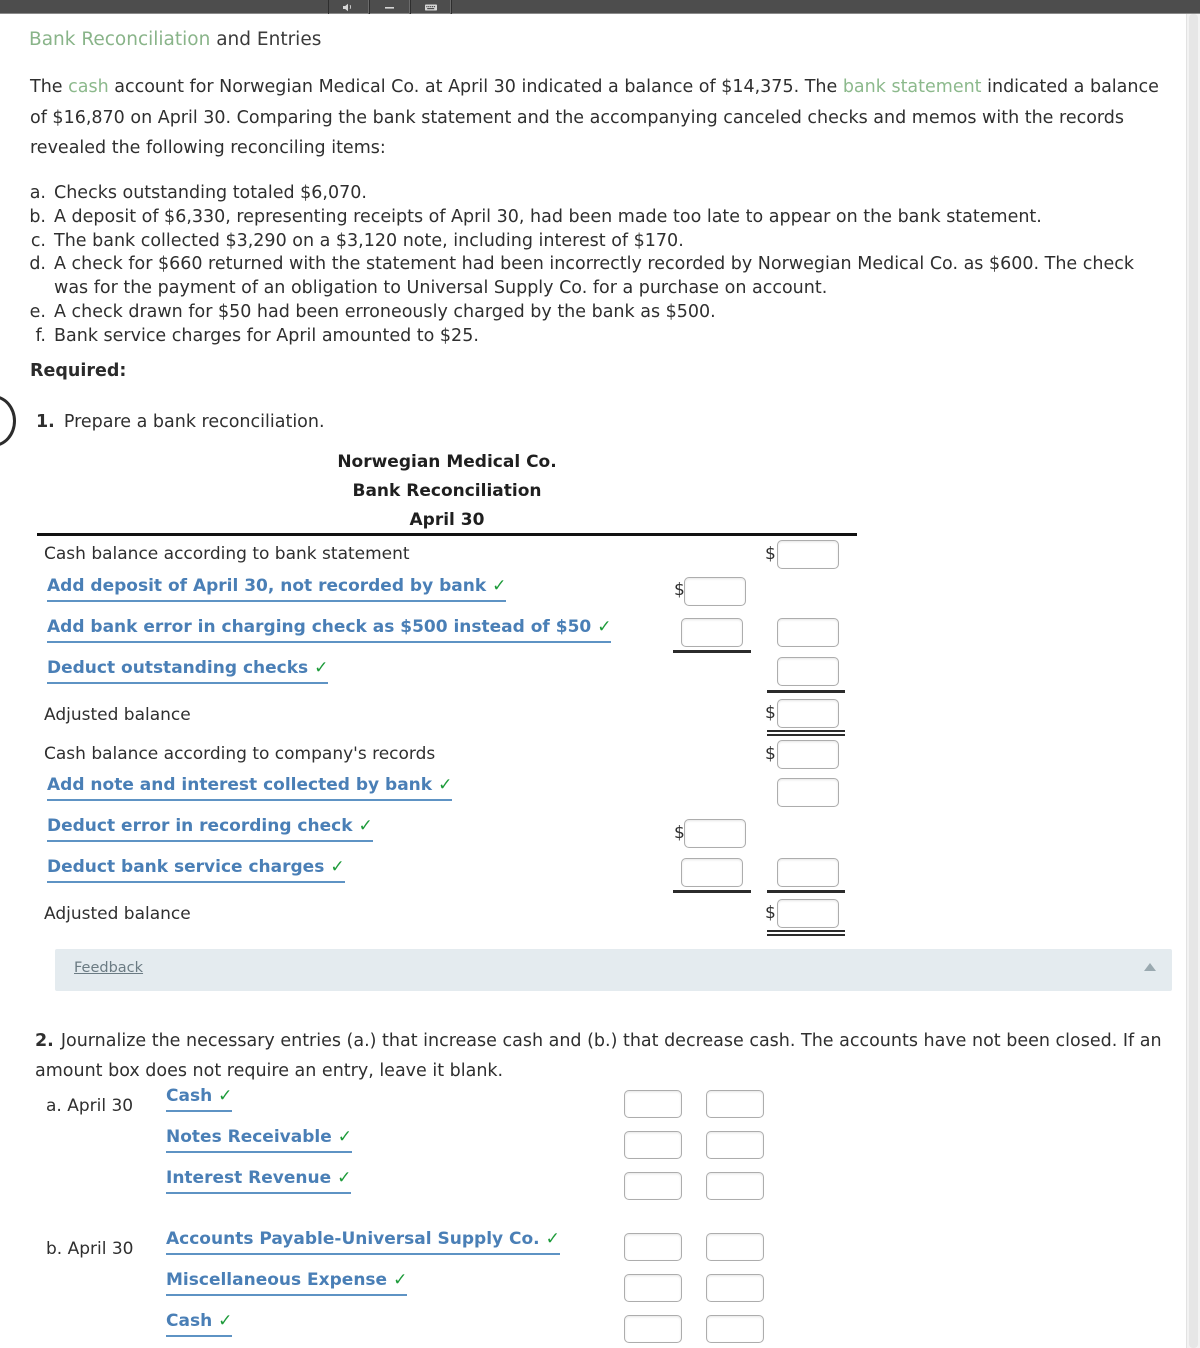 The height and width of the screenshot is (1348, 1200). What do you see at coordinates (715, 591) in the screenshot?
I see `amount-input-add-deposit` at bounding box center [715, 591].